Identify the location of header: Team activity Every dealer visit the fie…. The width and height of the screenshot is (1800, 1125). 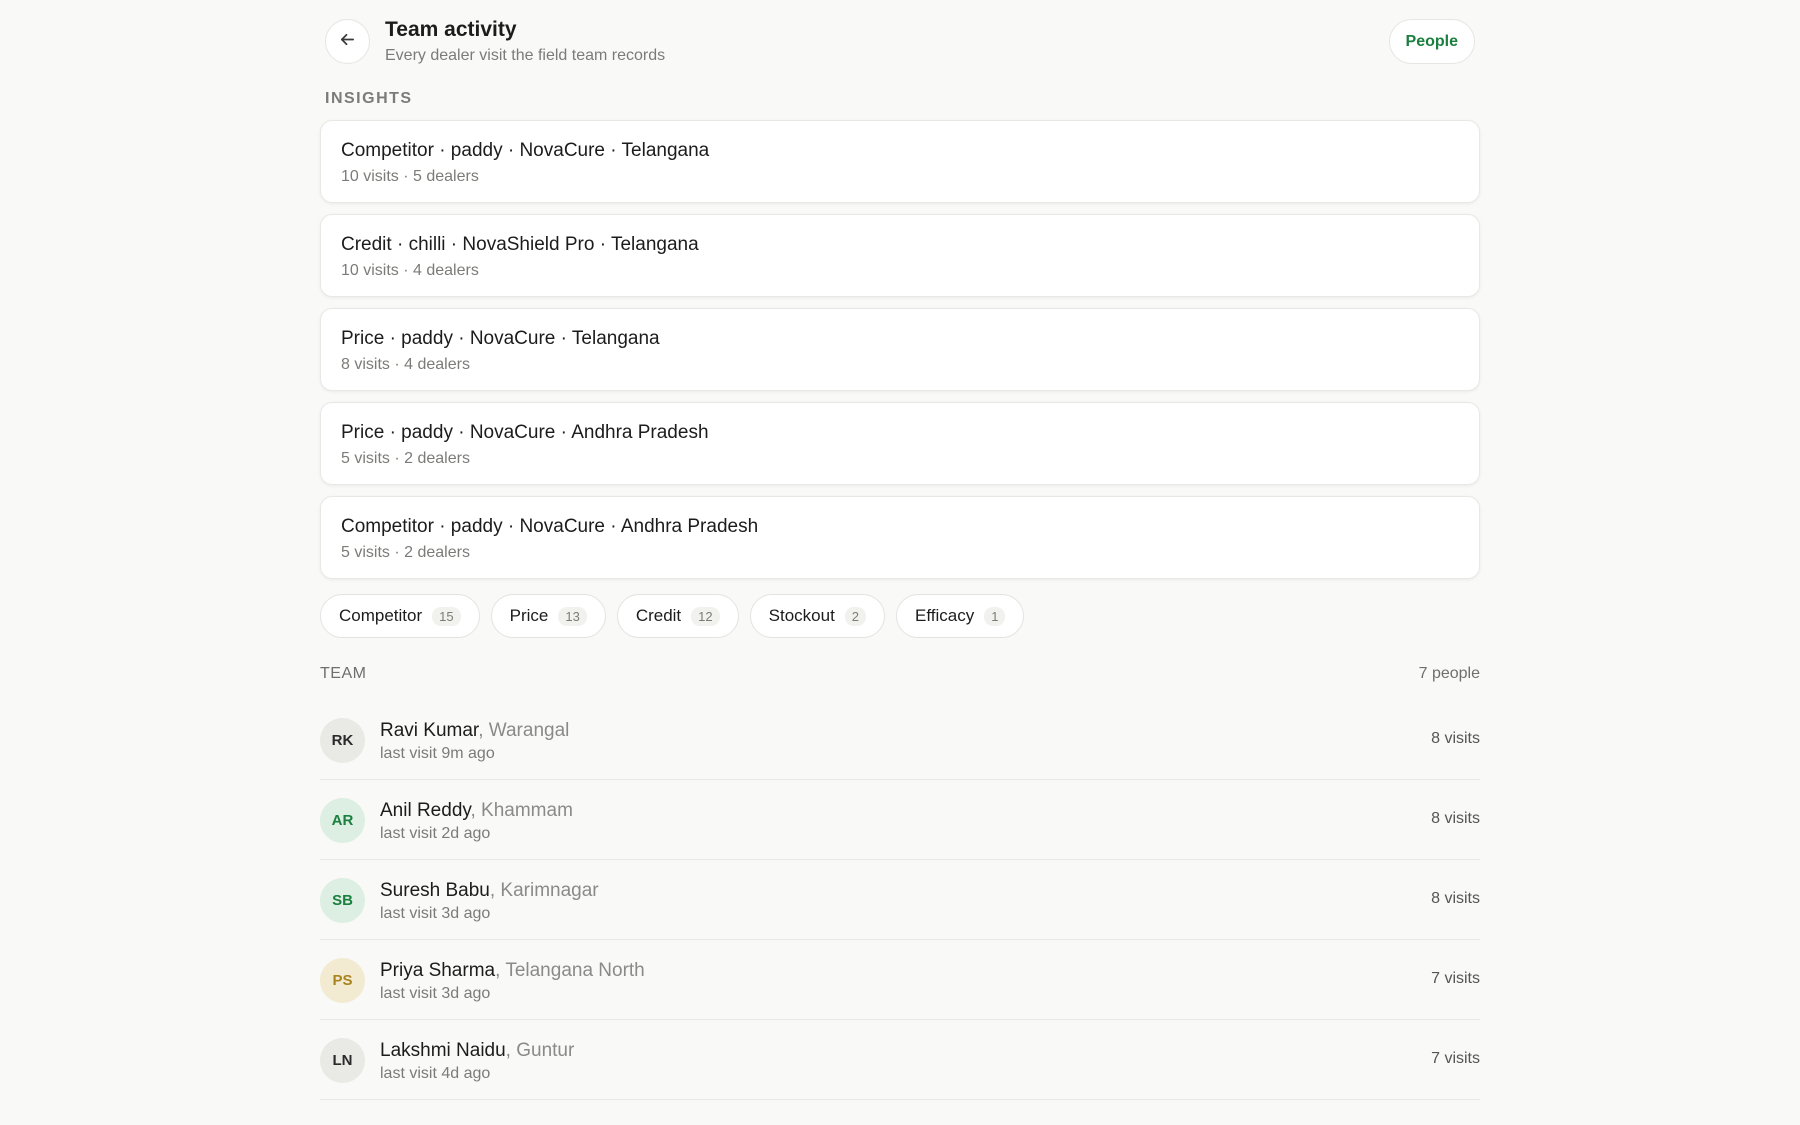
(900, 45).